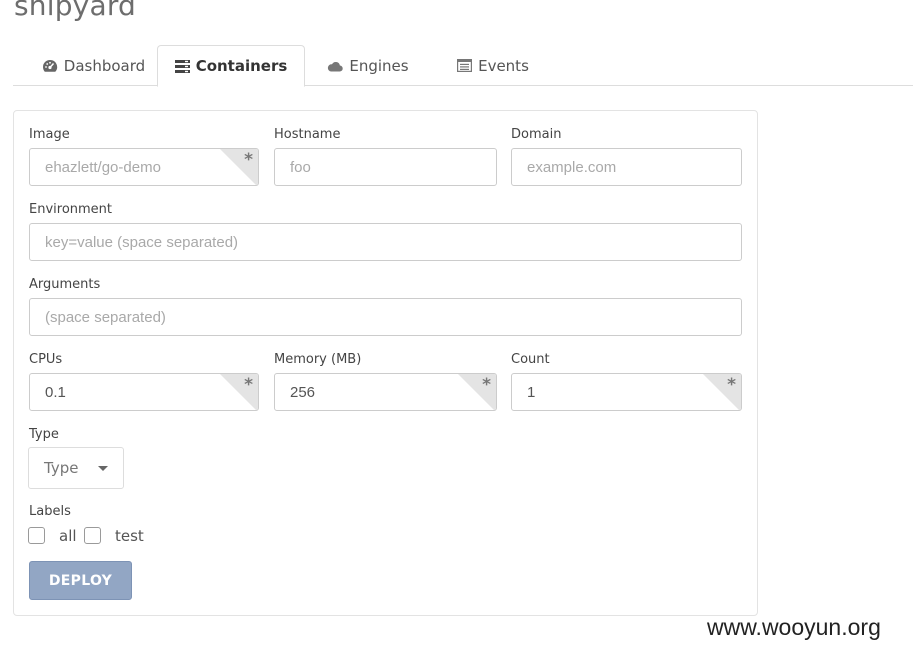 Image resolution: width=913 pixels, height=658 pixels. Describe the element at coordinates (80, 580) in the screenshot. I see `deploy-button: DEPLOY` at that location.